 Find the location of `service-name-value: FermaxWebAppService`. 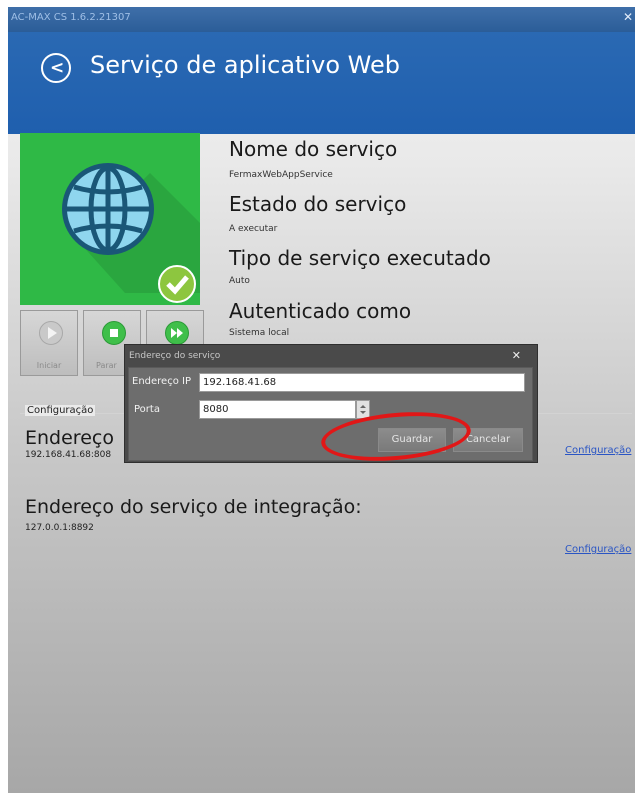

service-name-value: FermaxWebAppService is located at coordinates (281, 175).